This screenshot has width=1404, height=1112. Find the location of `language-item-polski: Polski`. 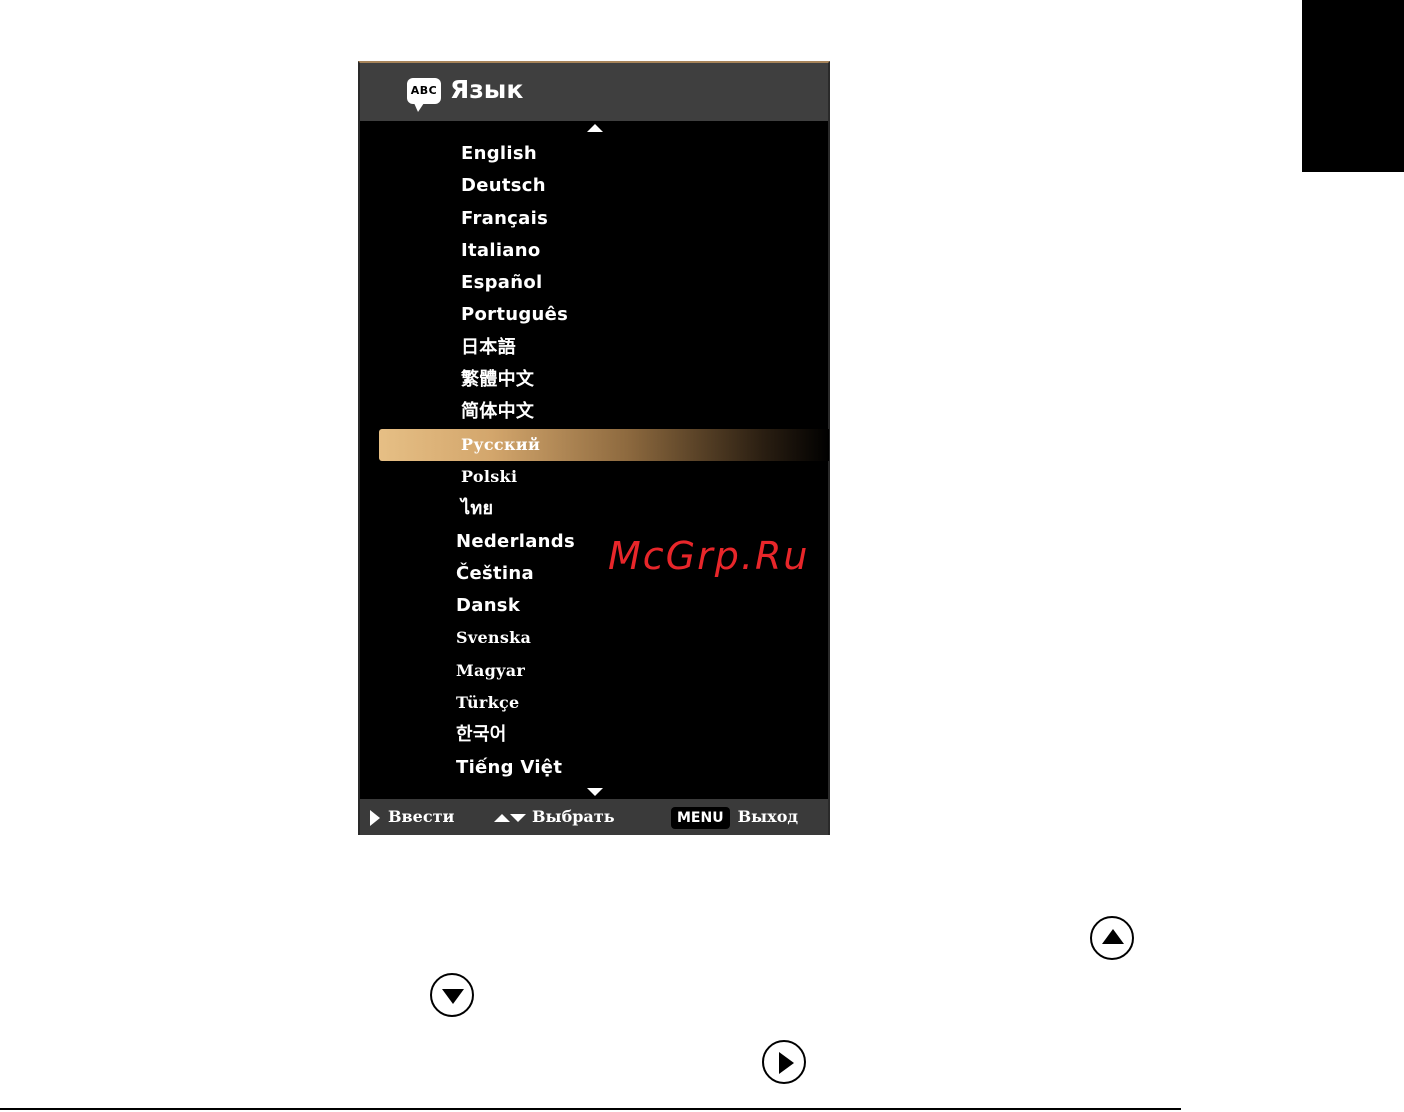

language-item-polski: Polski is located at coordinates (594, 477).